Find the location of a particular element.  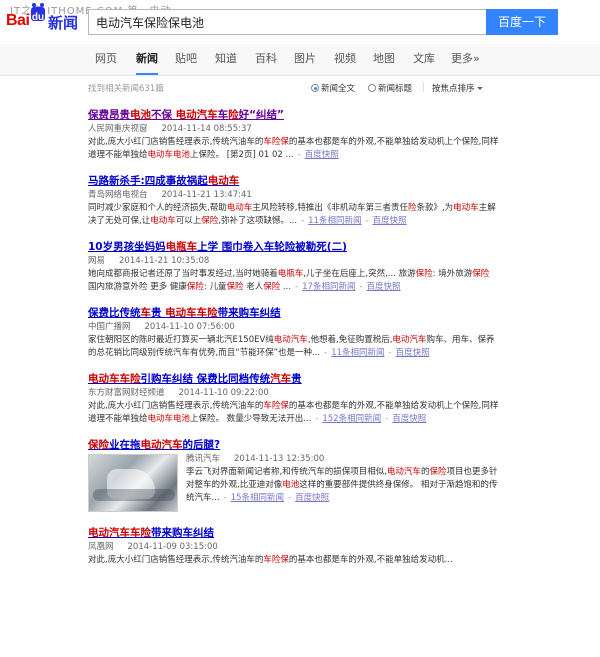

result-meta: 网易 2014-11-21 10:35:08 is located at coordinates (294, 261).